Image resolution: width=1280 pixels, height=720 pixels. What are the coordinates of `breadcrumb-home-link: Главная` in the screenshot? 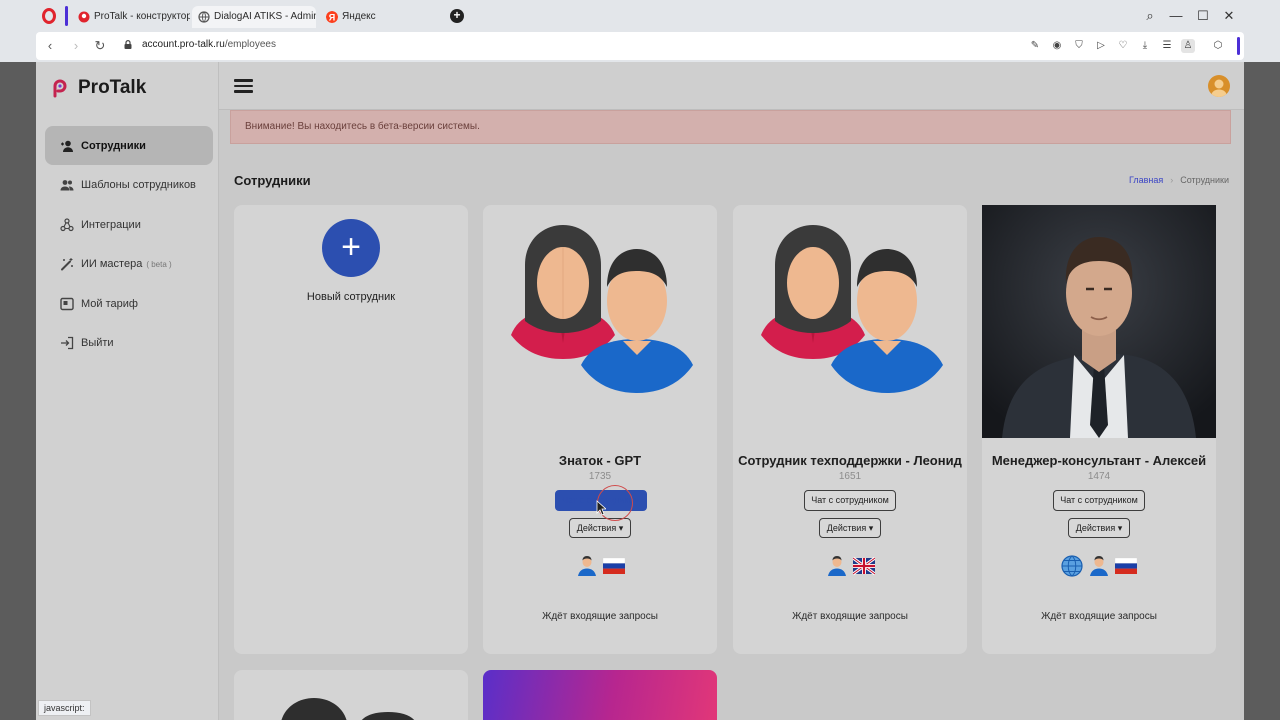 It's located at (1146, 180).